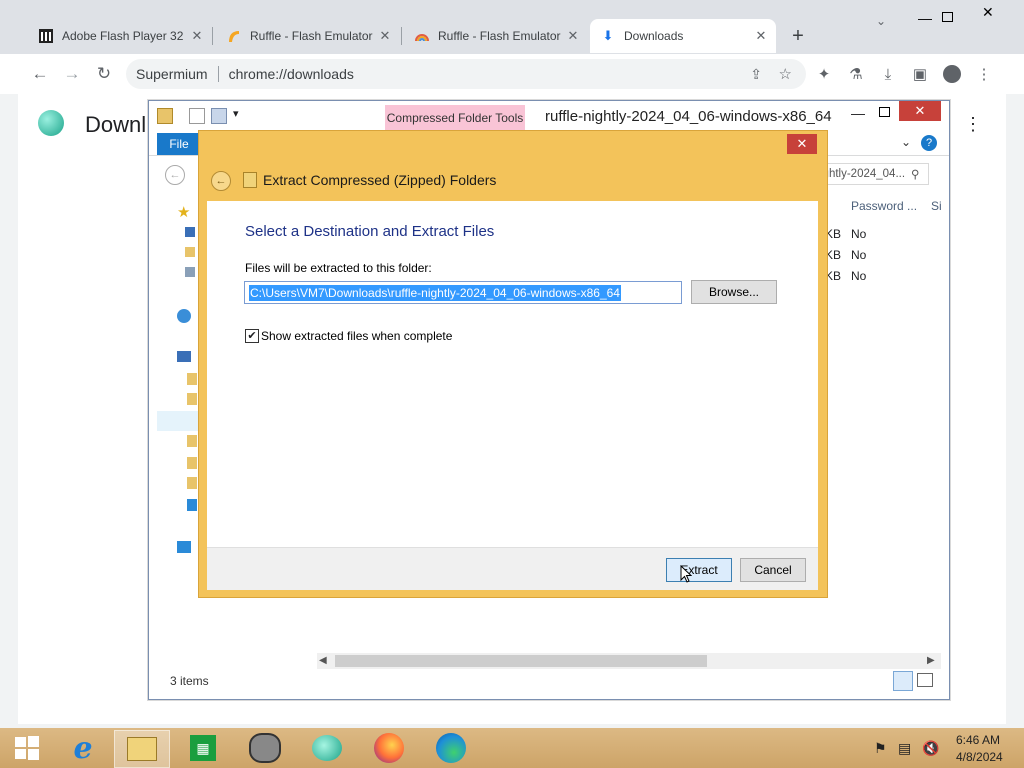  I want to click on explorer-title: ruffle-nightly-2024_04_06-windows-x86_64, so click(688, 116).